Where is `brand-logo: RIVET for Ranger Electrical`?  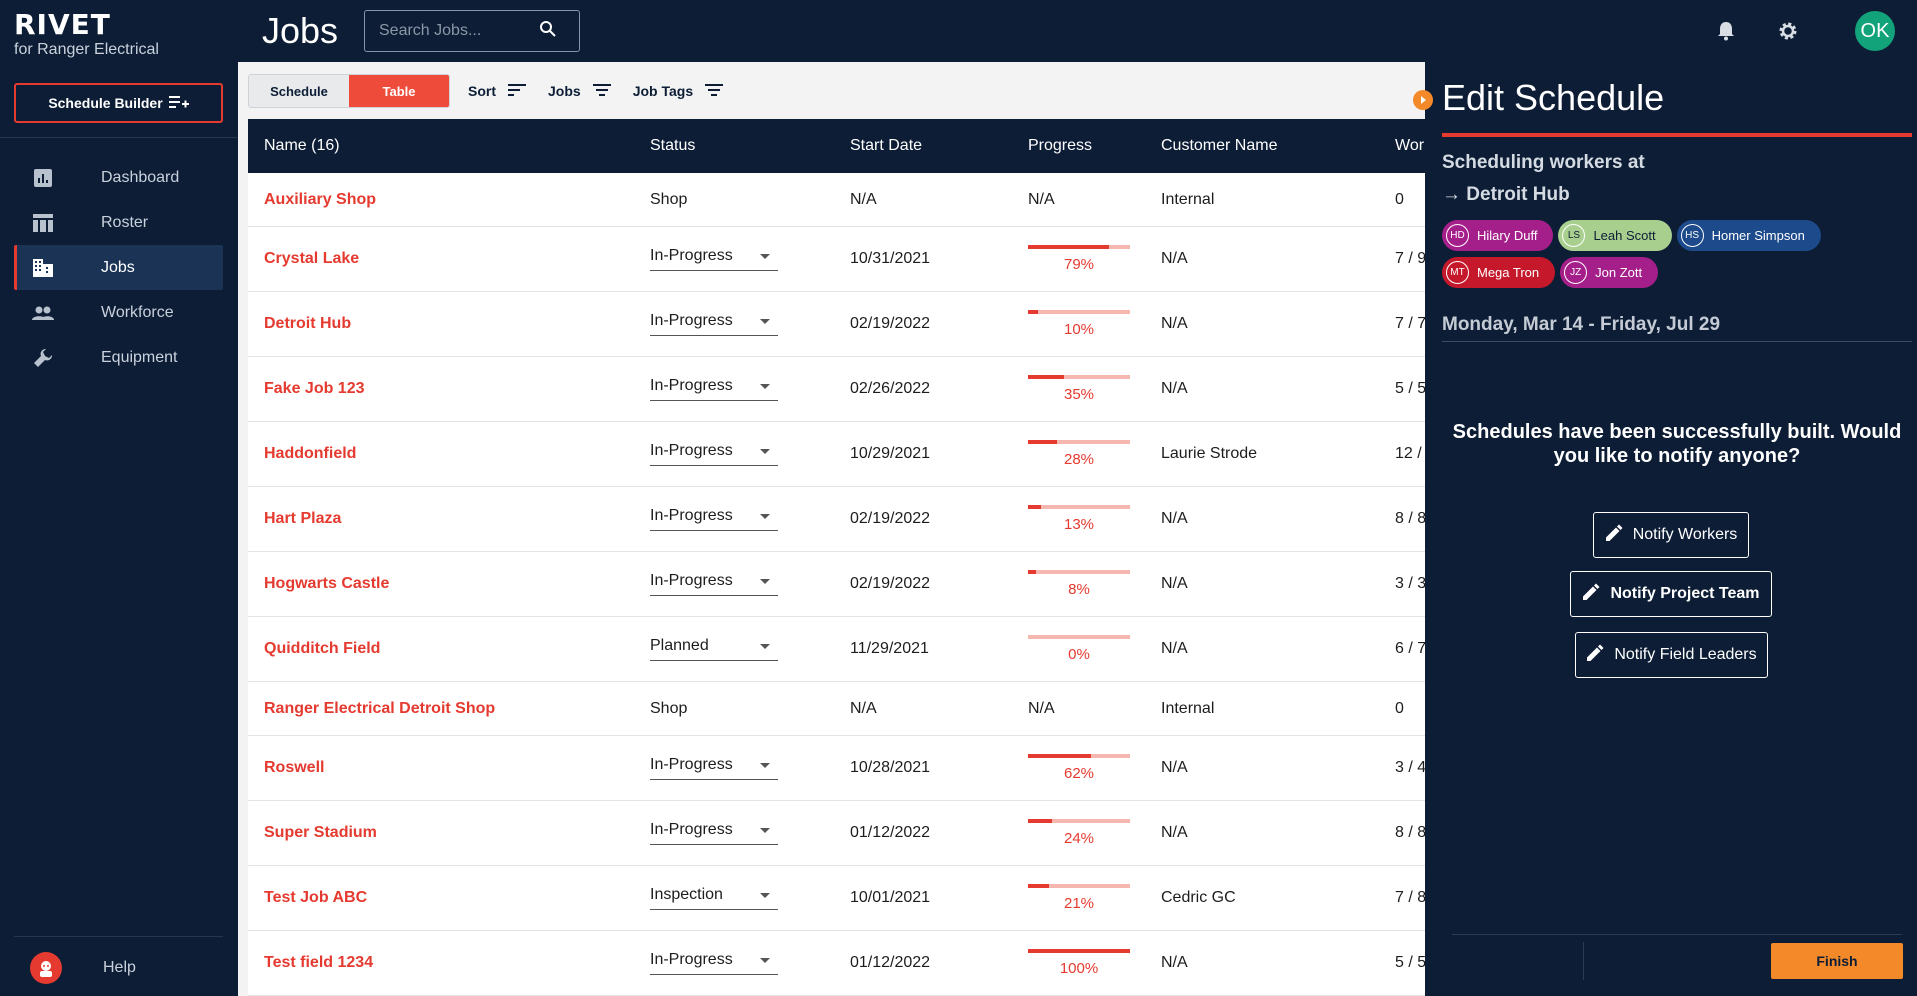
brand-logo: RIVET for Ranger Electrical is located at coordinates (86, 34).